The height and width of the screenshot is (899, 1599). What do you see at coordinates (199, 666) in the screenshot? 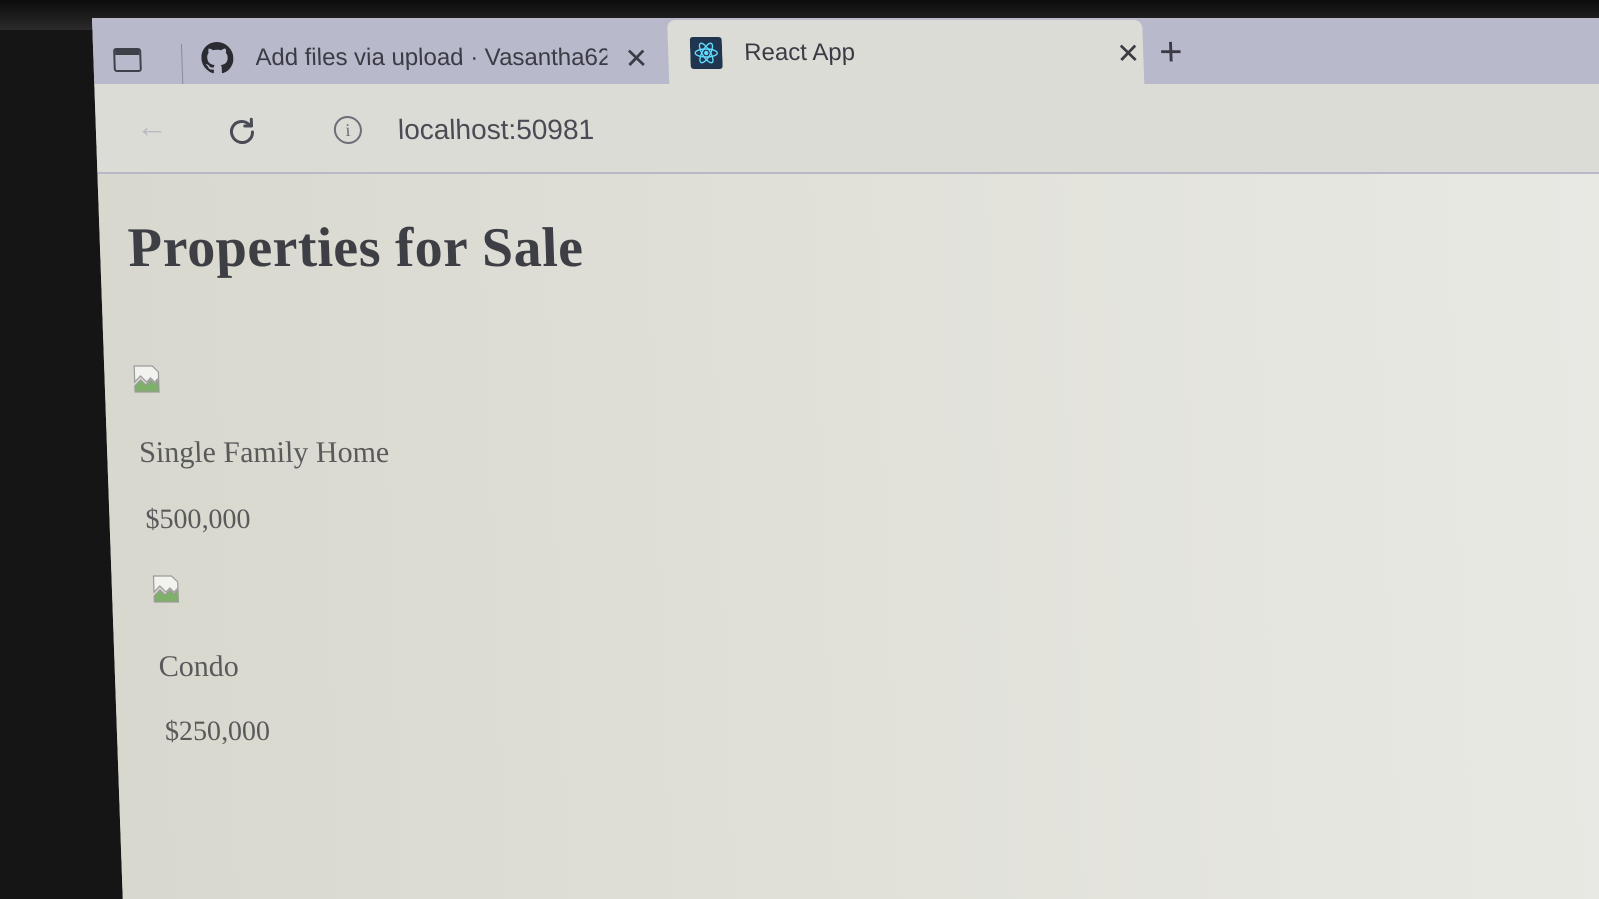
I see `property-name: Condo` at bounding box center [199, 666].